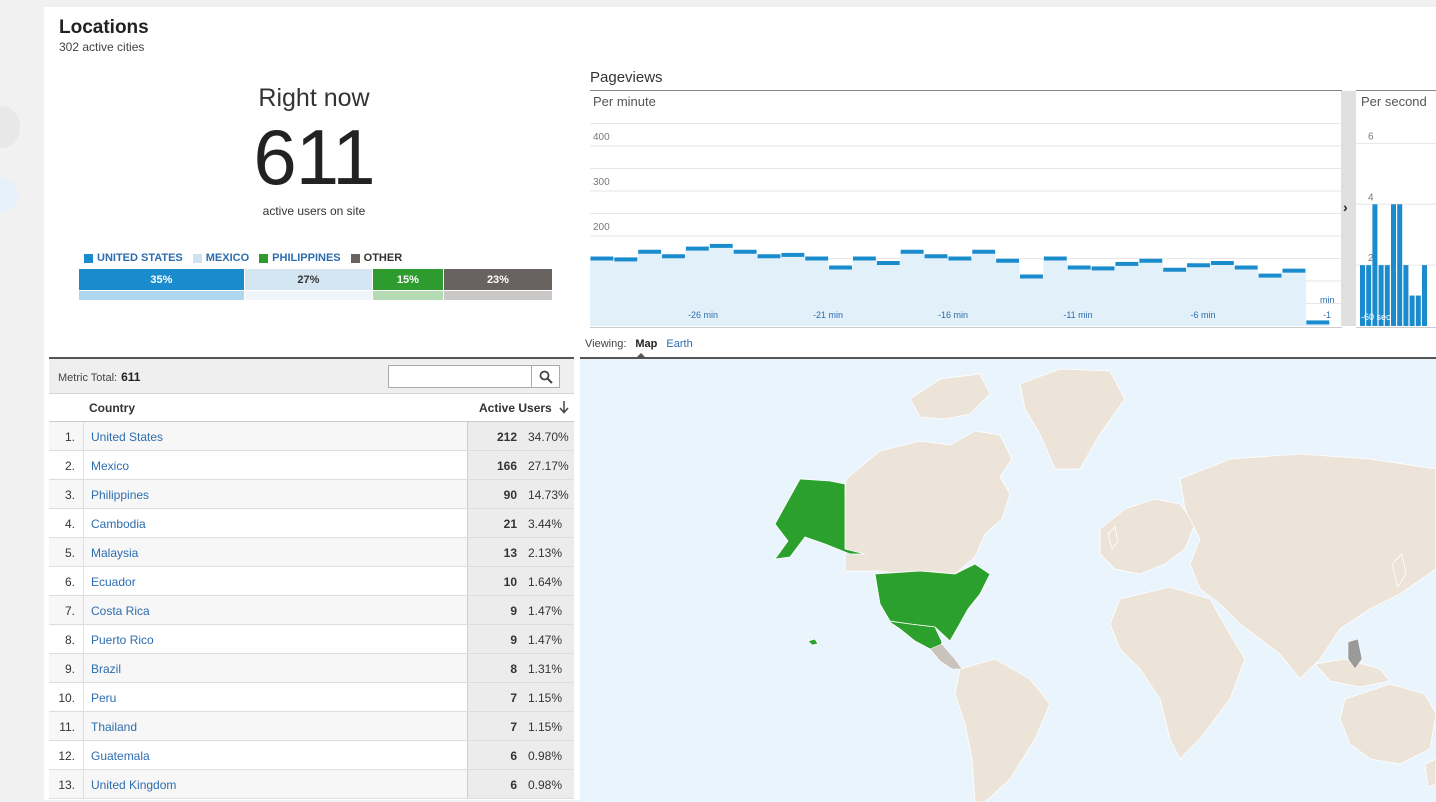 The image size is (1436, 802). What do you see at coordinates (311, 639) in the screenshot?
I see `table-row: 8. Puerto Rico 9 1.47%` at bounding box center [311, 639].